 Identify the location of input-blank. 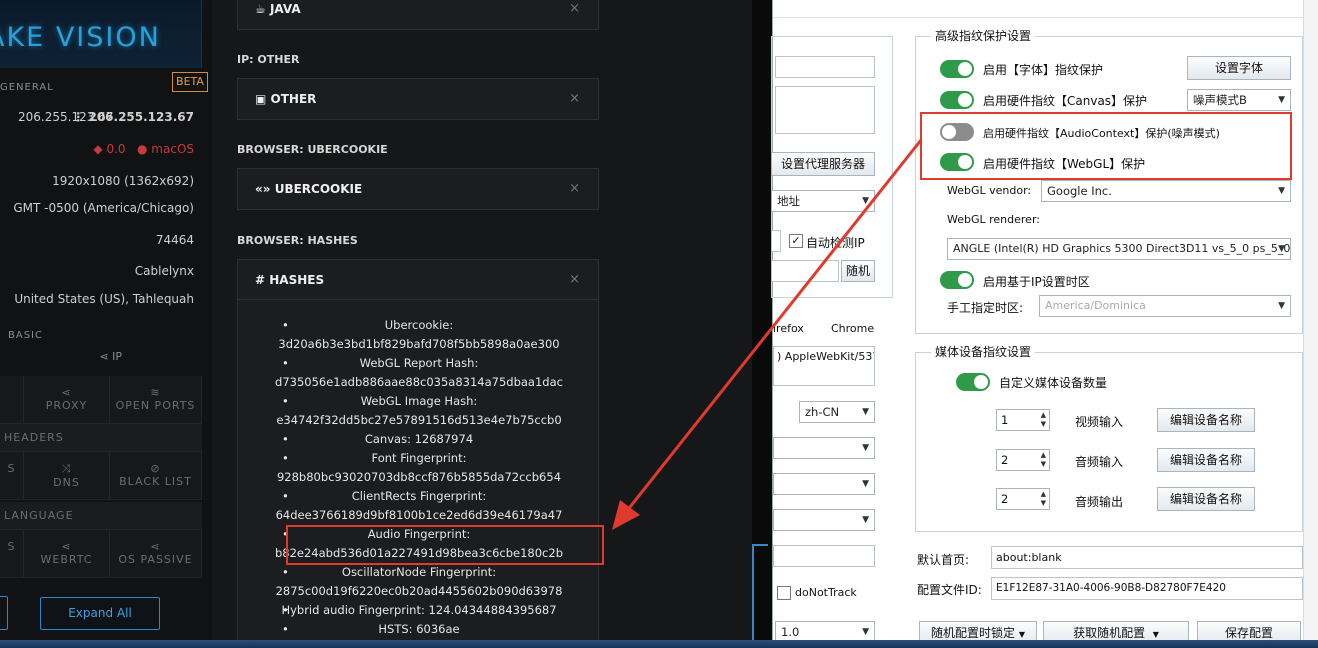
(824, 556).